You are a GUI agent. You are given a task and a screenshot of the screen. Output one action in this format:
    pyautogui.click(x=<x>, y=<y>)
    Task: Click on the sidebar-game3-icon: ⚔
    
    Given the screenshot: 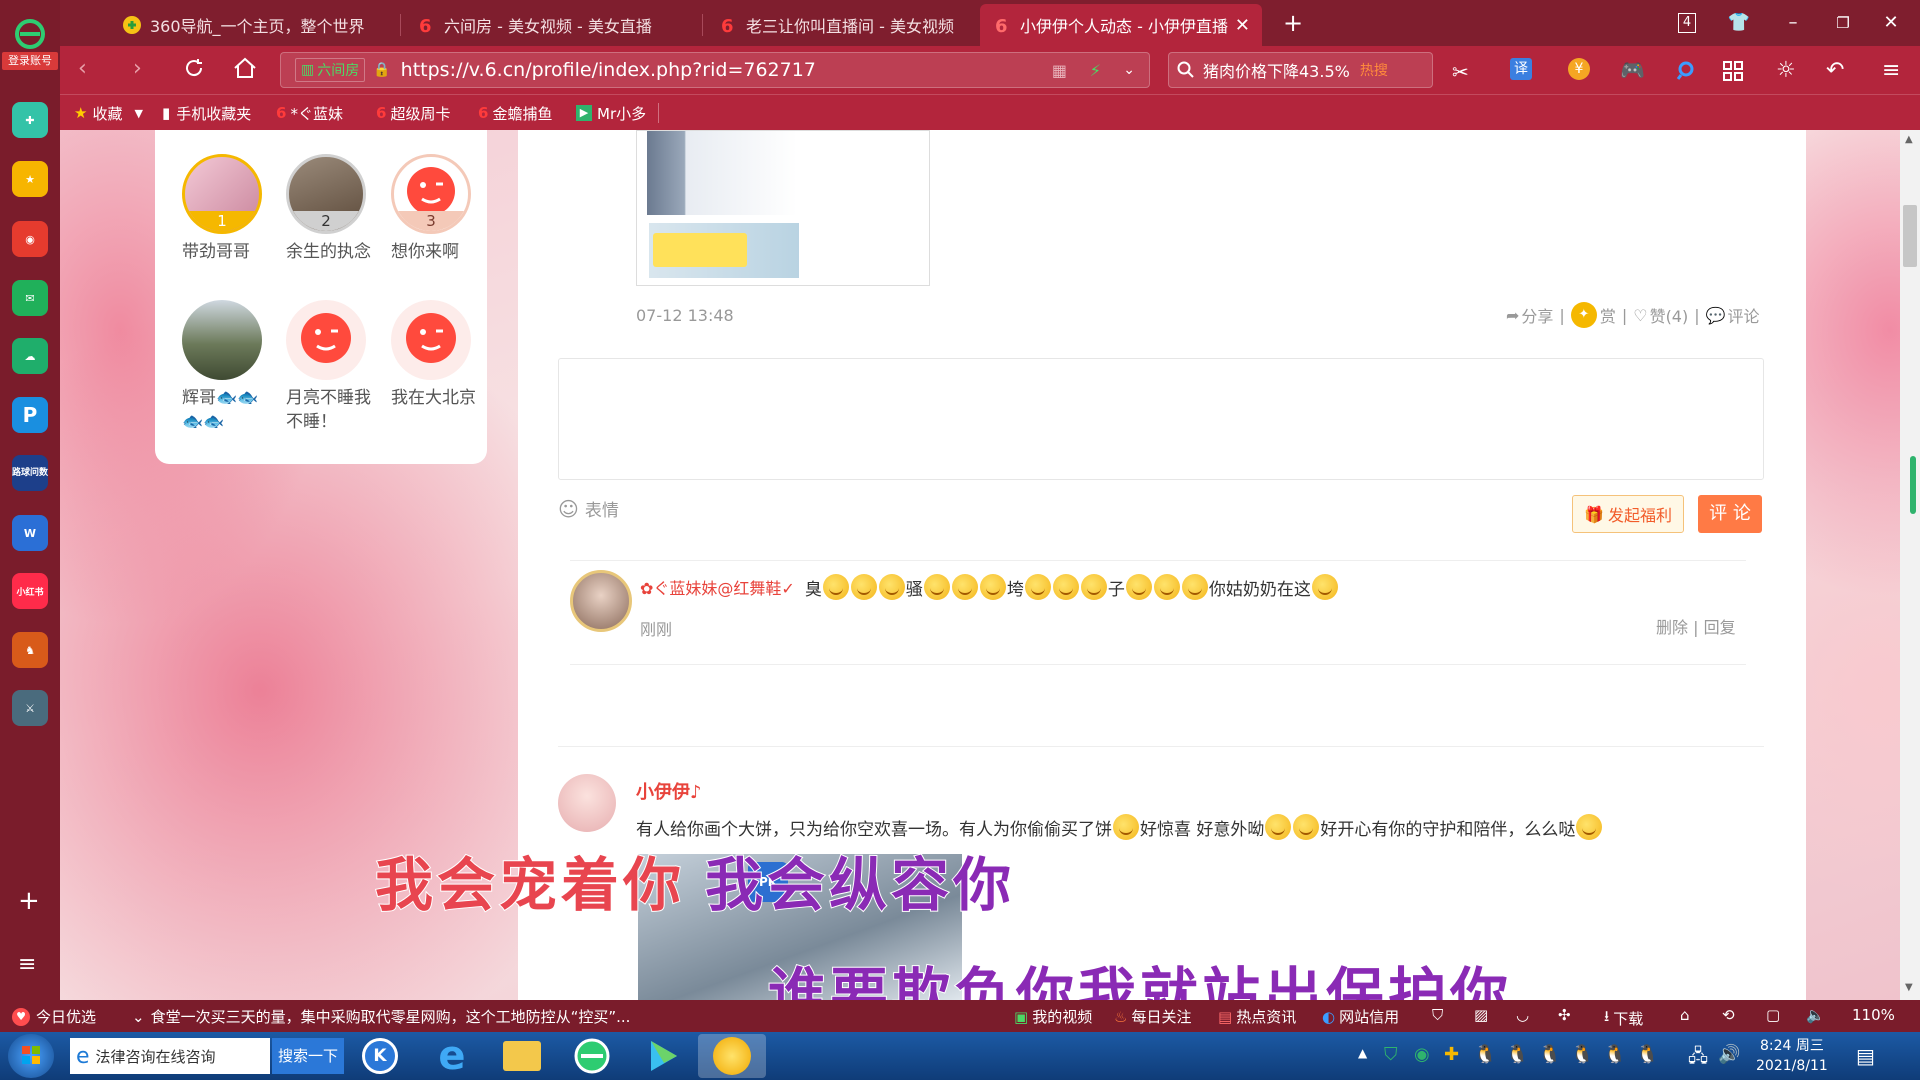 What is the action you would take?
    pyautogui.click(x=30, y=708)
    